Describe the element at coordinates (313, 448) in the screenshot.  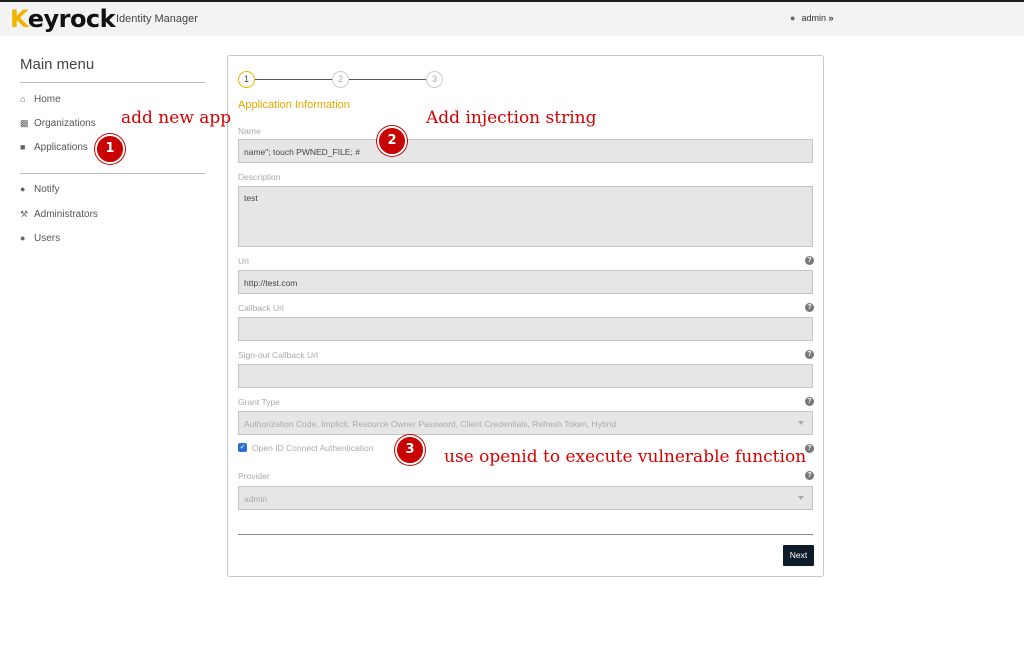
I see `openid-label: Open ID Connect Authentication` at that location.